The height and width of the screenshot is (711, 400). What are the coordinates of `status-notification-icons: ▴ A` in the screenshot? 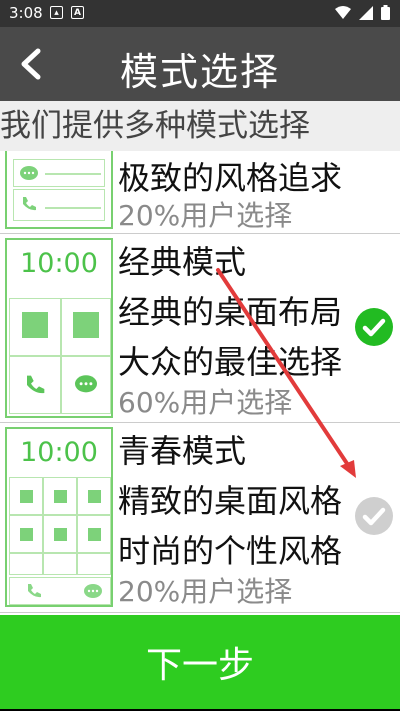 It's located at (67, 12).